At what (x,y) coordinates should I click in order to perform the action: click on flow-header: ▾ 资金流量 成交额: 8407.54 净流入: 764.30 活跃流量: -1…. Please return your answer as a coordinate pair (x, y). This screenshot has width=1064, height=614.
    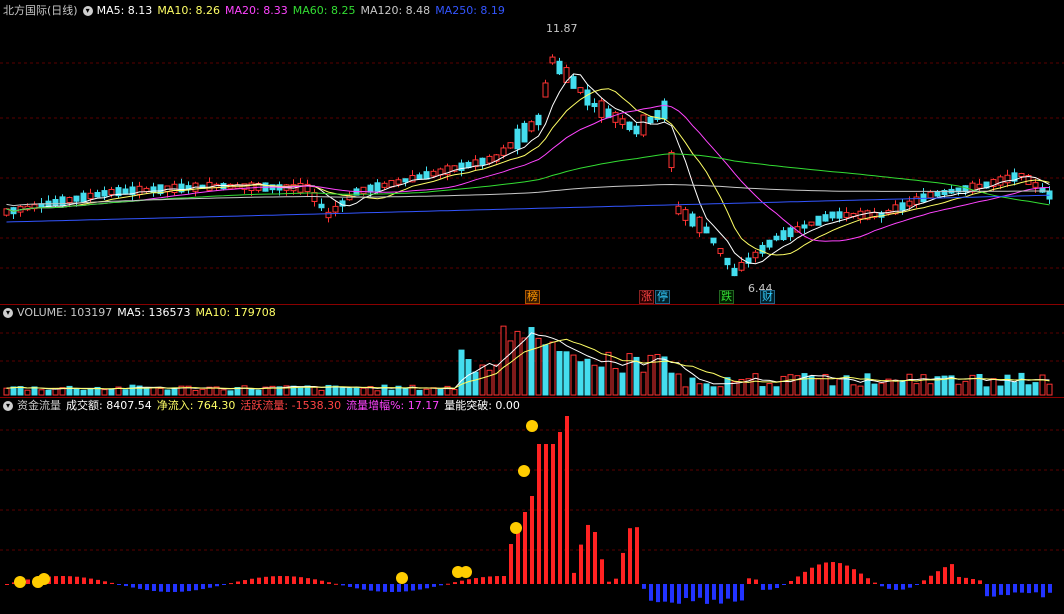
    Looking at the image, I should click on (264, 406).